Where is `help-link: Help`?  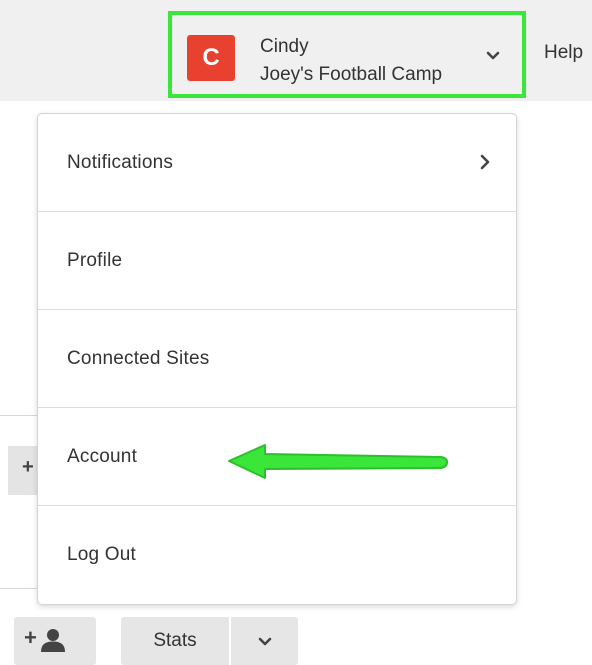 help-link: Help is located at coordinates (563, 53).